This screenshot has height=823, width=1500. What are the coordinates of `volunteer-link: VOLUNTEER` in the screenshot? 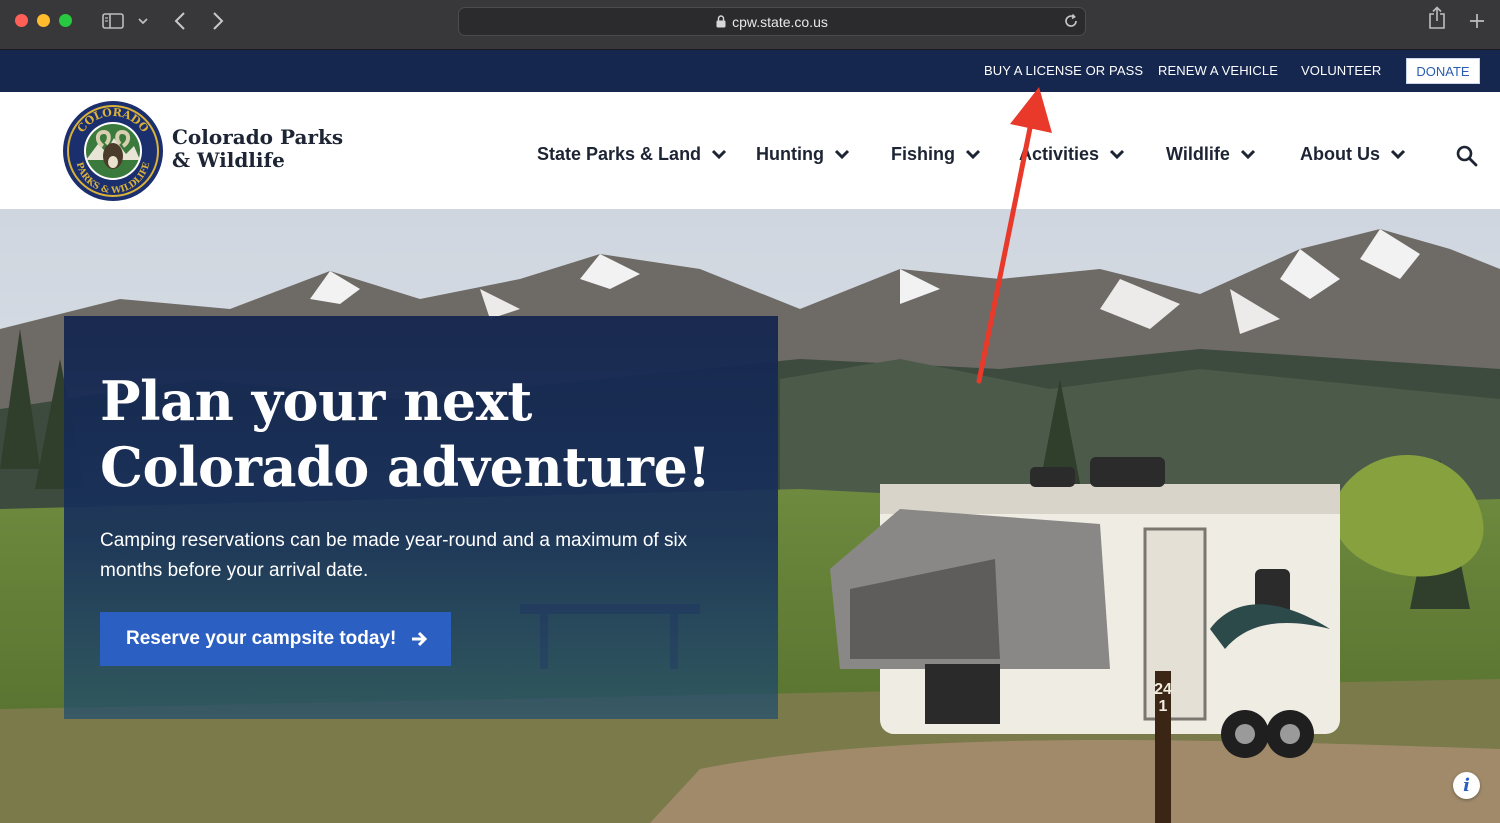 It's located at (1341, 70).